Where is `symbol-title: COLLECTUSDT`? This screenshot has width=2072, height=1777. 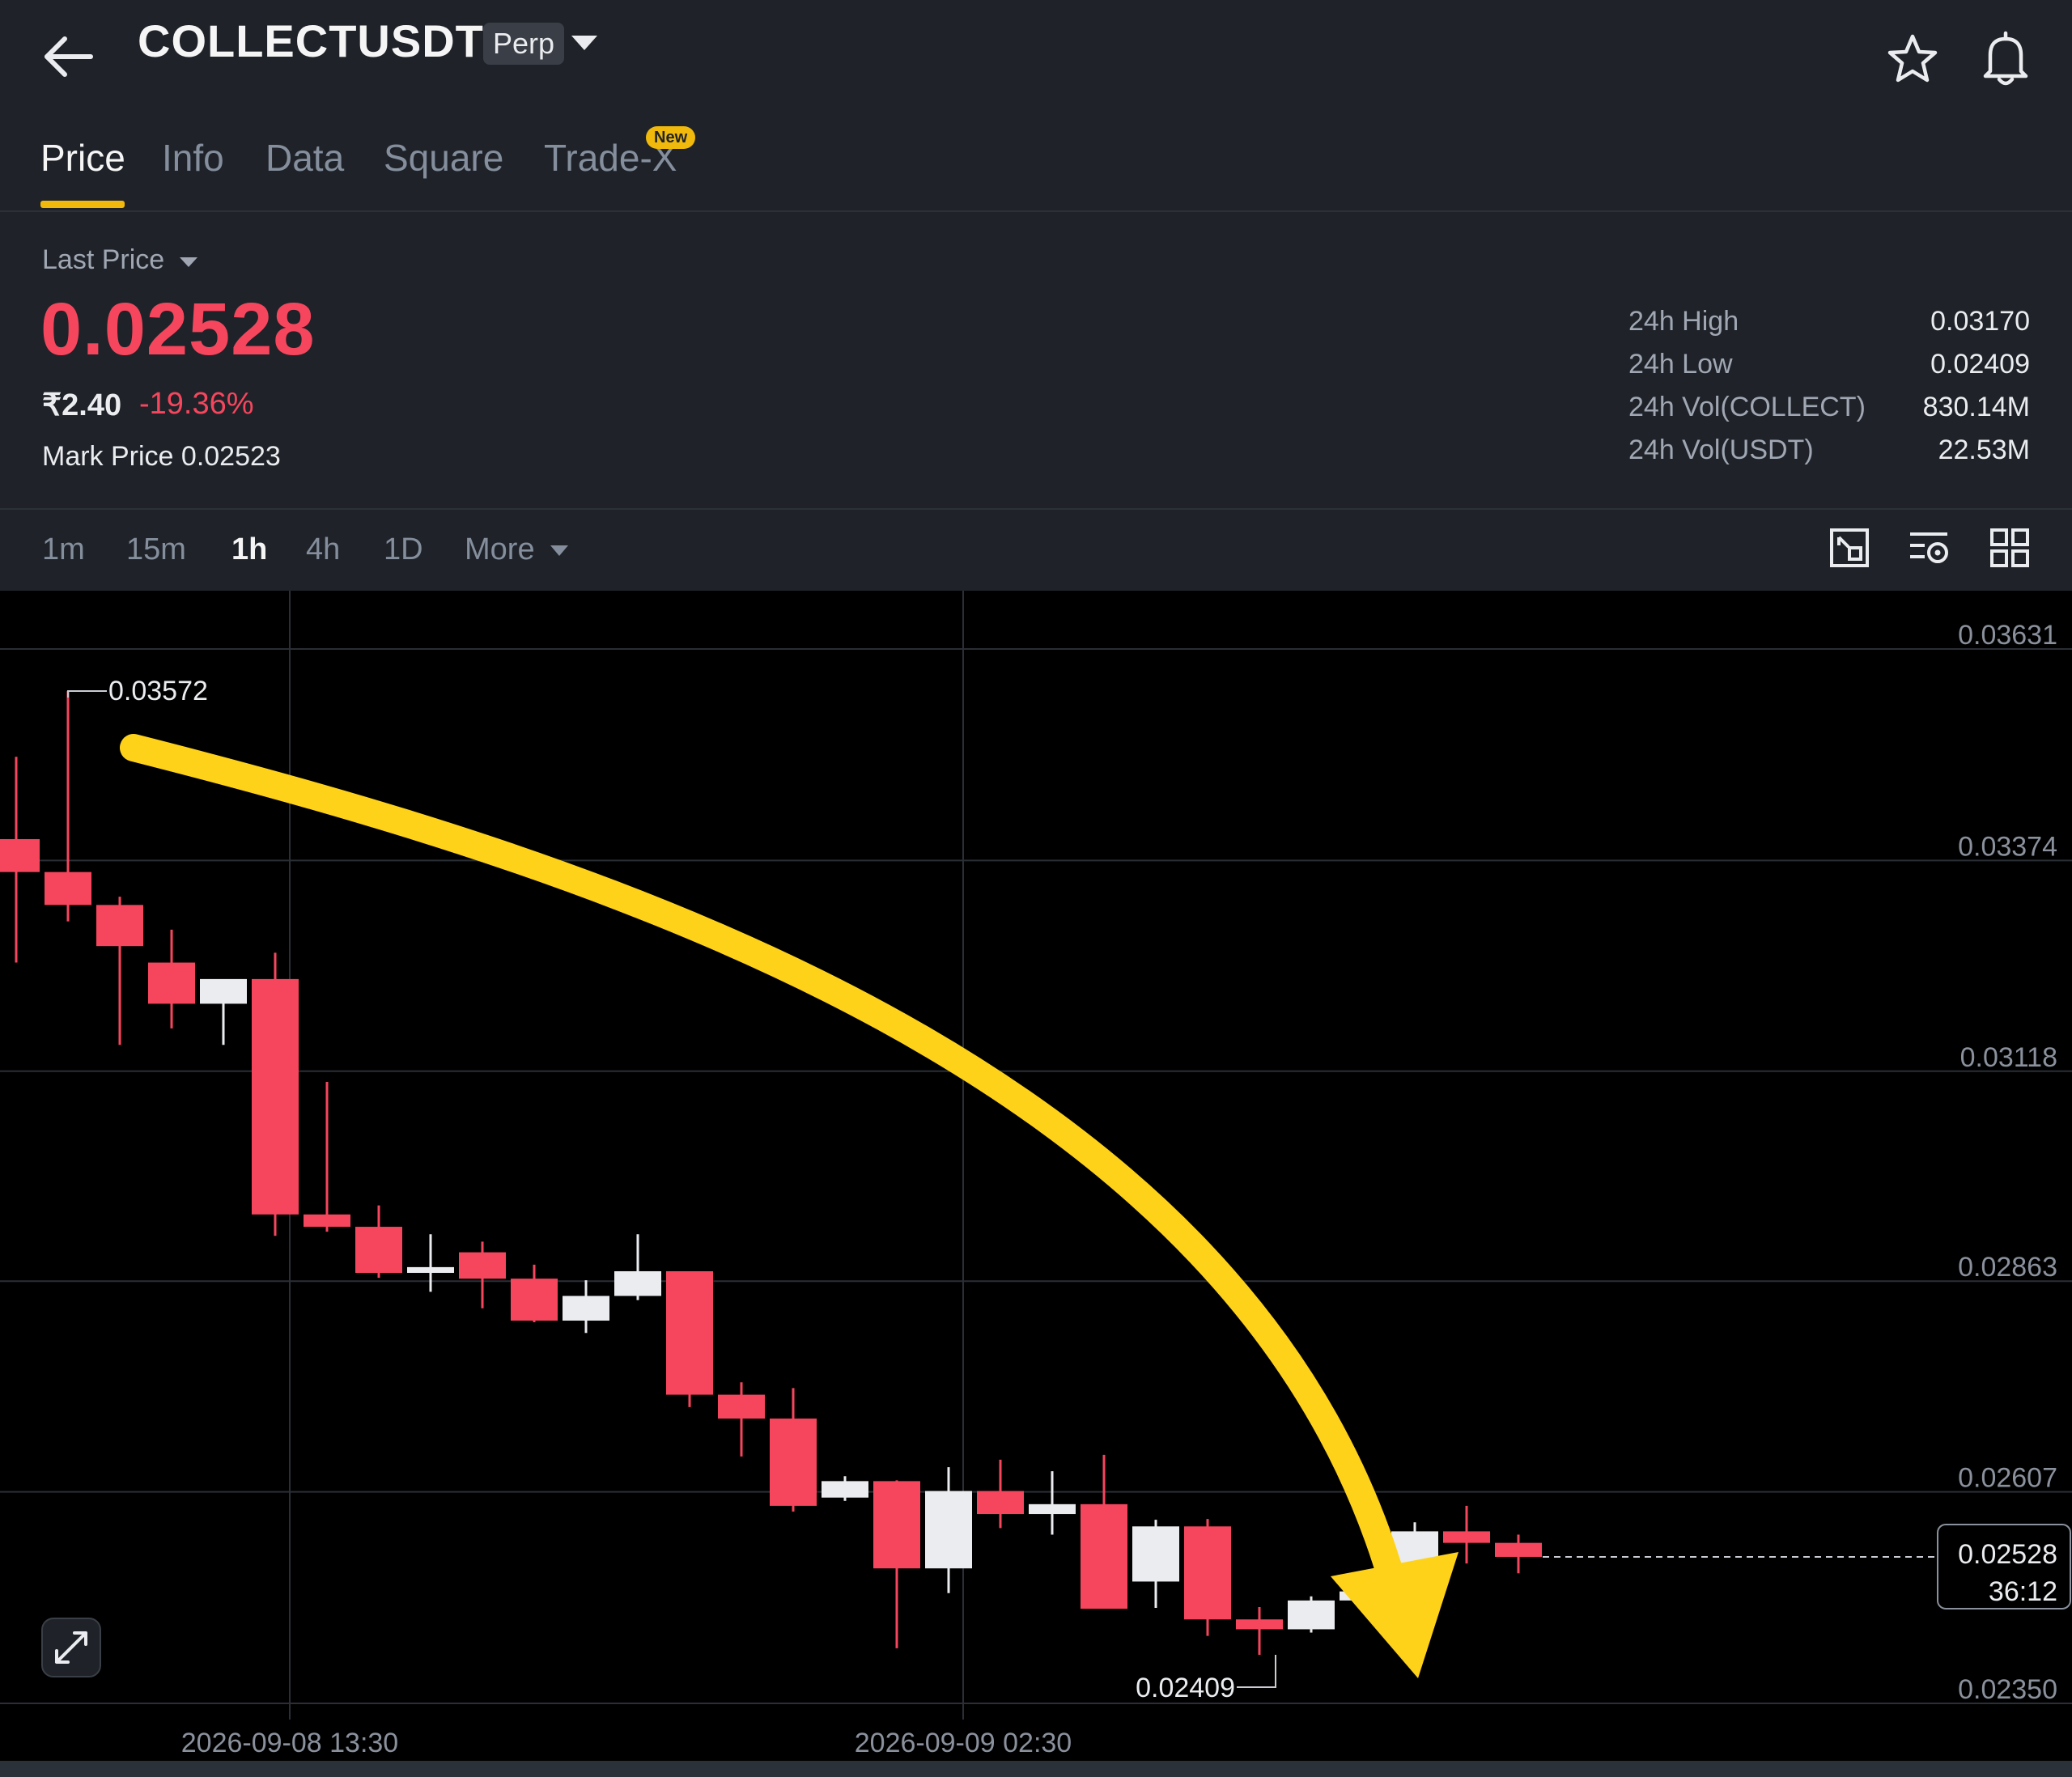 symbol-title: COLLECTUSDT is located at coordinates (311, 41).